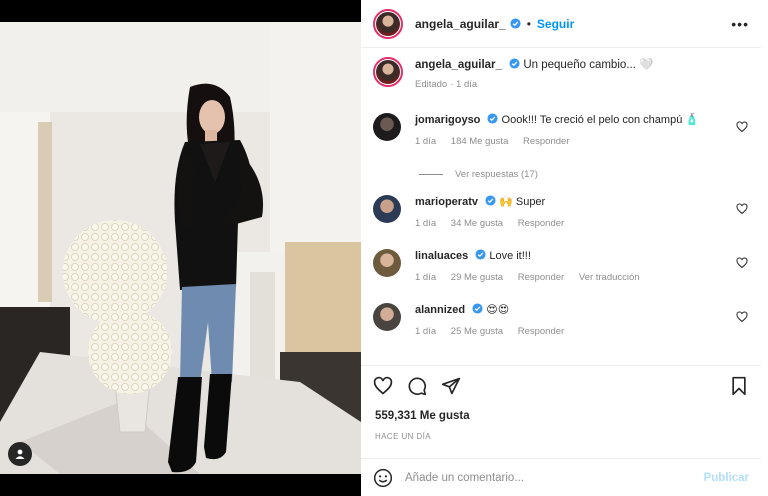 This screenshot has height=496, width=768. What do you see at coordinates (740, 24) in the screenshot?
I see `more-options-icon: •••` at bounding box center [740, 24].